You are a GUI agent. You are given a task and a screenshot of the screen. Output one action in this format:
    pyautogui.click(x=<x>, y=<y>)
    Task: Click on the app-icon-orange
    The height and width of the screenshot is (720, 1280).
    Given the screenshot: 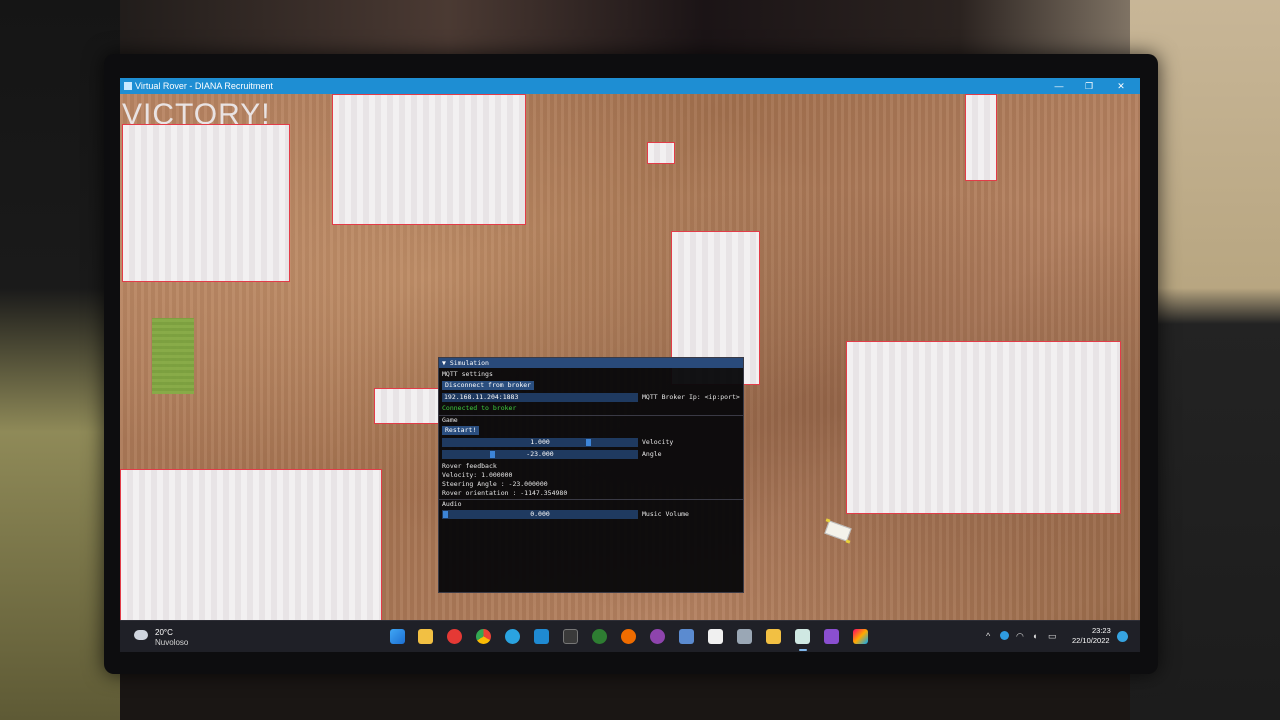 What is the action you would take?
    pyautogui.click(x=628, y=636)
    